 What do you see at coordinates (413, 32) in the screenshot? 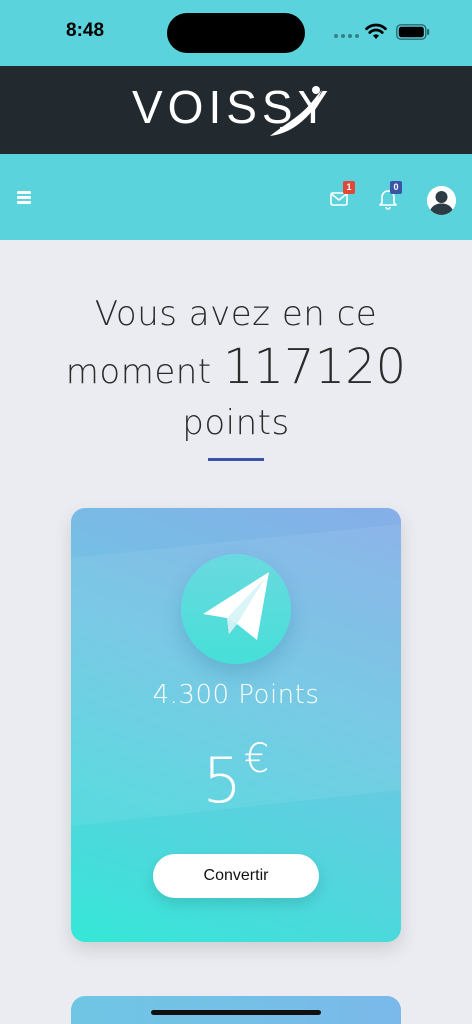
I see `battery-icon` at bounding box center [413, 32].